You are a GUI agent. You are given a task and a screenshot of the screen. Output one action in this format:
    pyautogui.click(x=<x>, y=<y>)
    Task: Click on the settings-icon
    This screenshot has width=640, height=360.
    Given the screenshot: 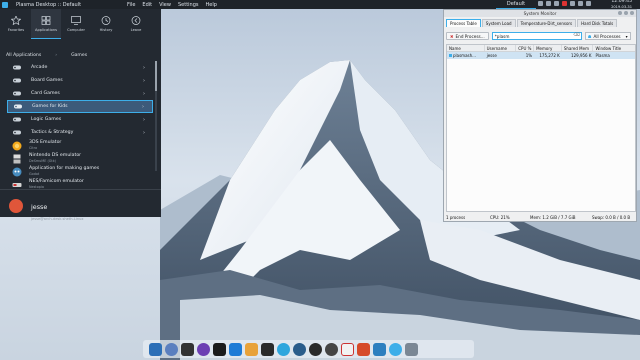 What is the action you would take?
    pyautogui.click(x=235, y=349)
    